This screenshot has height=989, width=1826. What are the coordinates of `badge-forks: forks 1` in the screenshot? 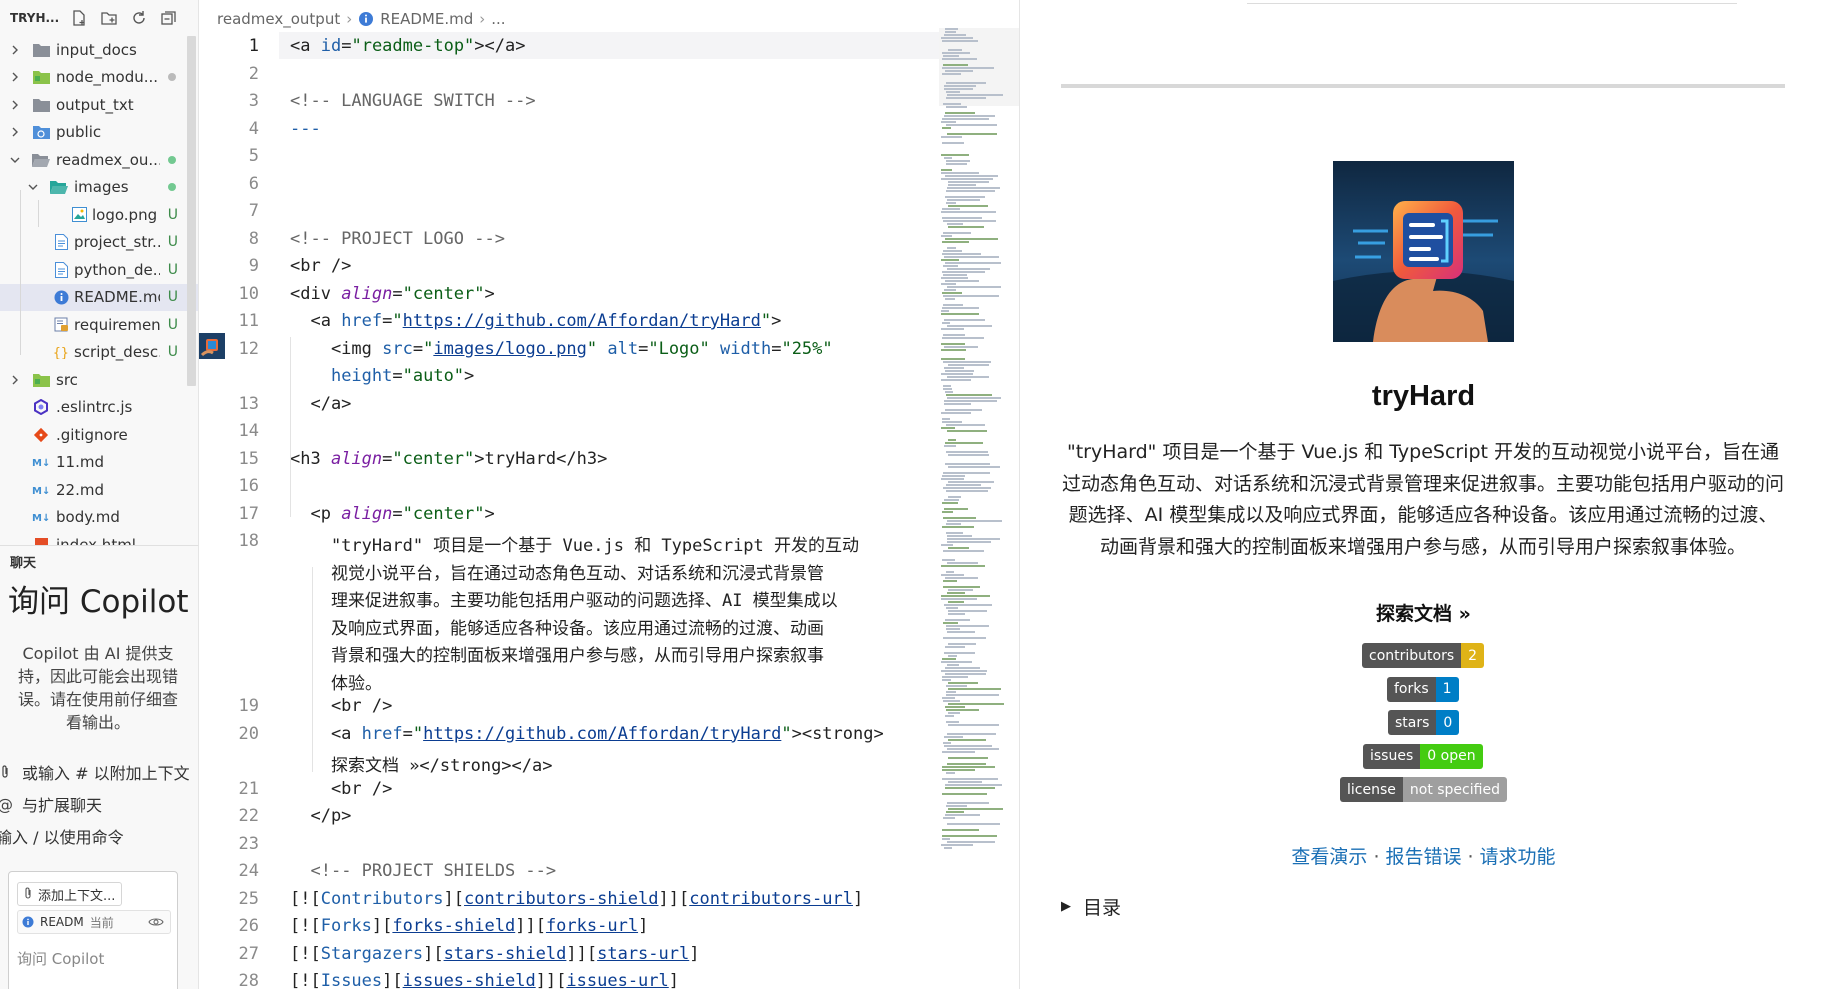 It's located at (1423, 689).